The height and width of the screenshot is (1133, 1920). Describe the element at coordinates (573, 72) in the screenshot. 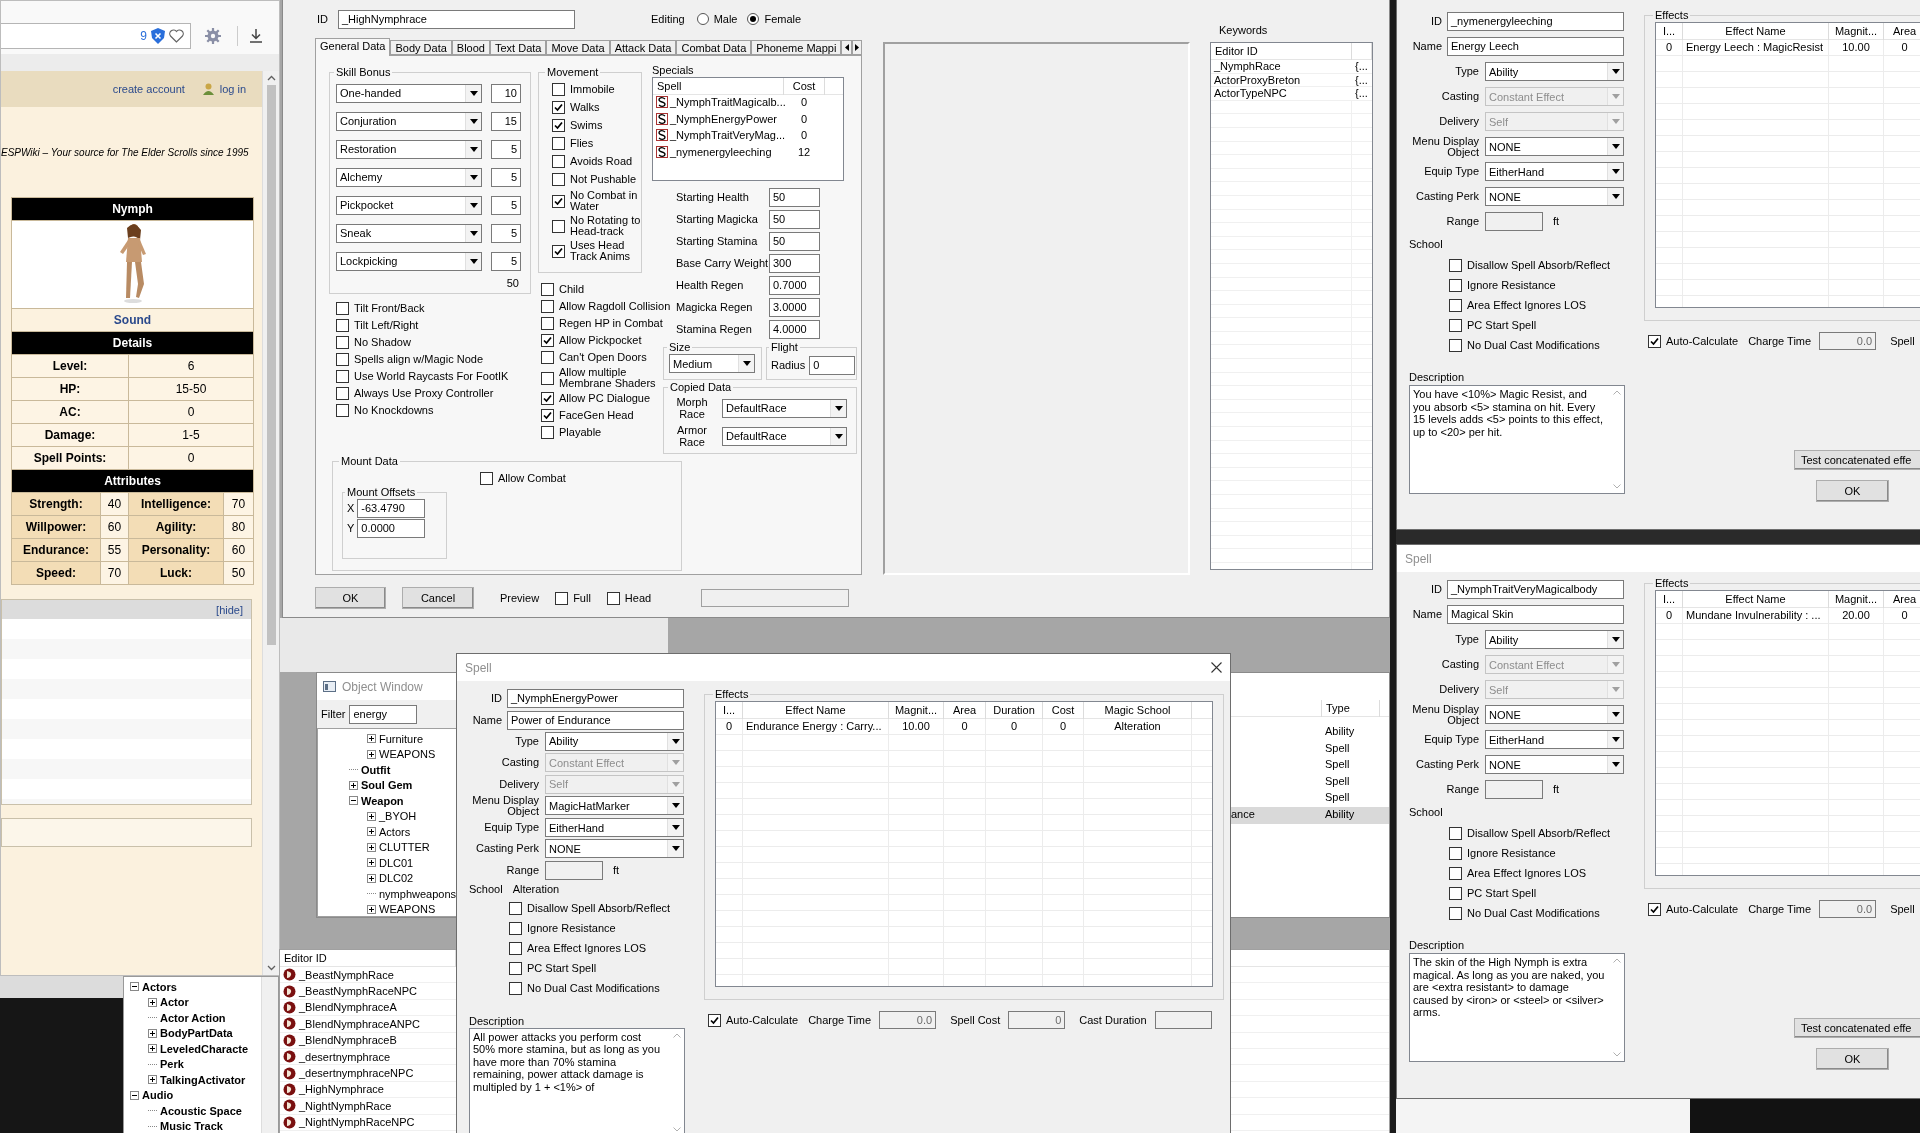

I see `group-label: Movement` at that location.